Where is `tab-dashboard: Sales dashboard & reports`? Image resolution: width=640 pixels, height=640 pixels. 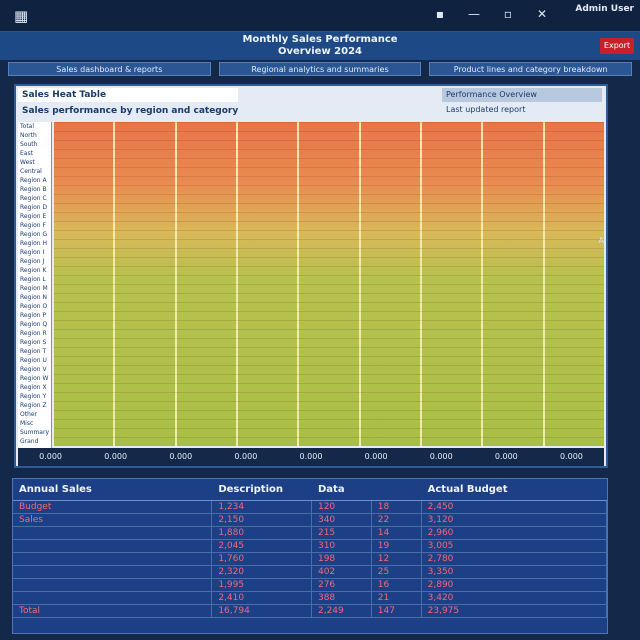
tab-dashboard: Sales dashboard & reports is located at coordinates (109, 69).